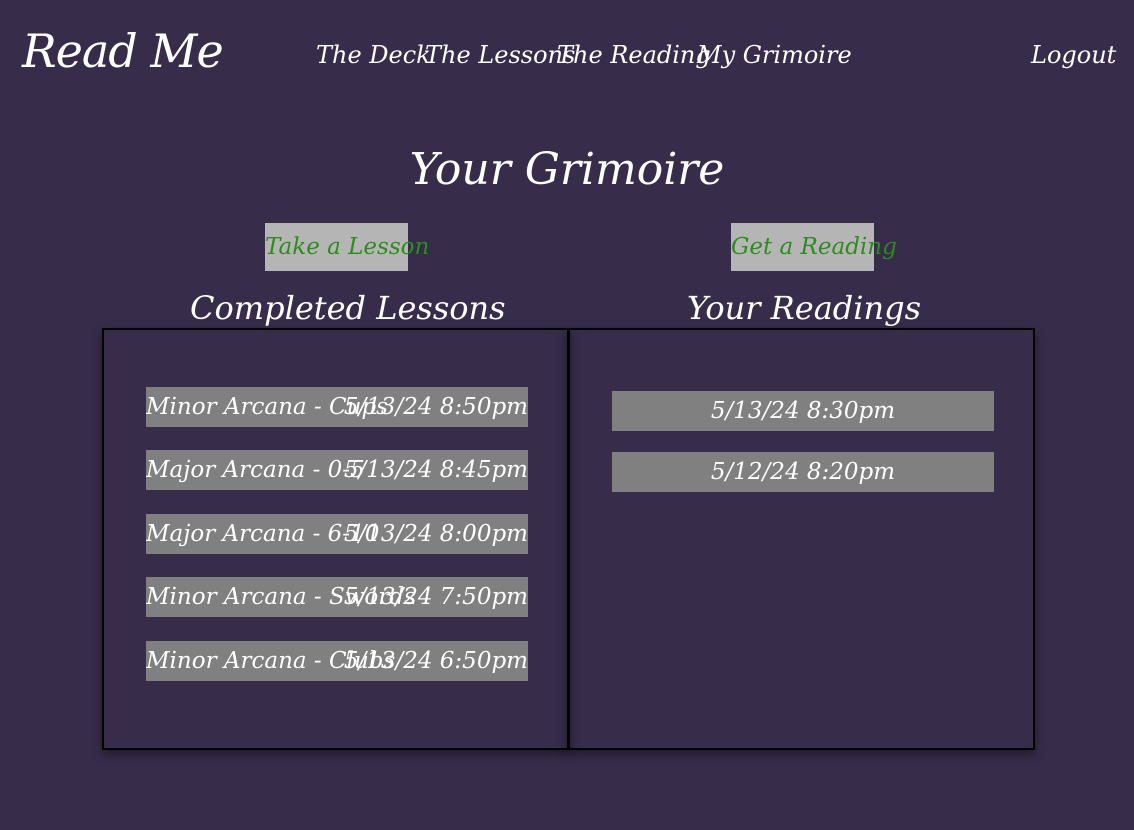  What do you see at coordinates (337, 407) in the screenshot?
I see `lesson-row: Minor Arcana - Cups 5/13/24 8:50pm` at bounding box center [337, 407].